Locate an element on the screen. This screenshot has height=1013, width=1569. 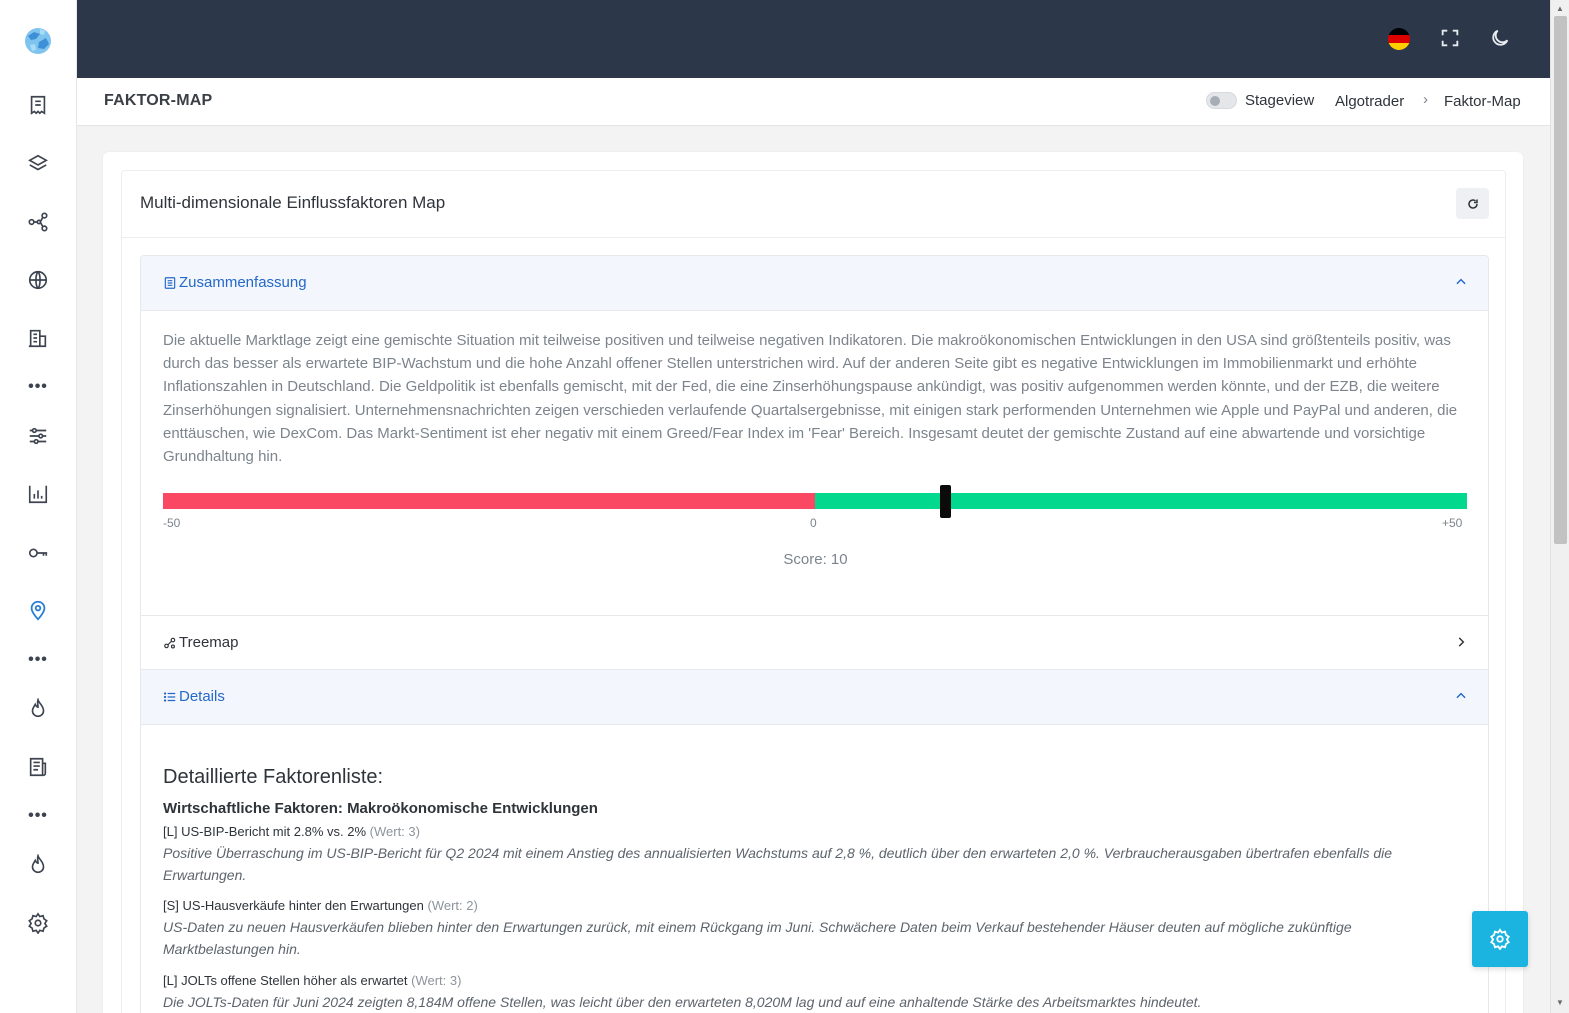
globe-logo is located at coordinates (38, 41).